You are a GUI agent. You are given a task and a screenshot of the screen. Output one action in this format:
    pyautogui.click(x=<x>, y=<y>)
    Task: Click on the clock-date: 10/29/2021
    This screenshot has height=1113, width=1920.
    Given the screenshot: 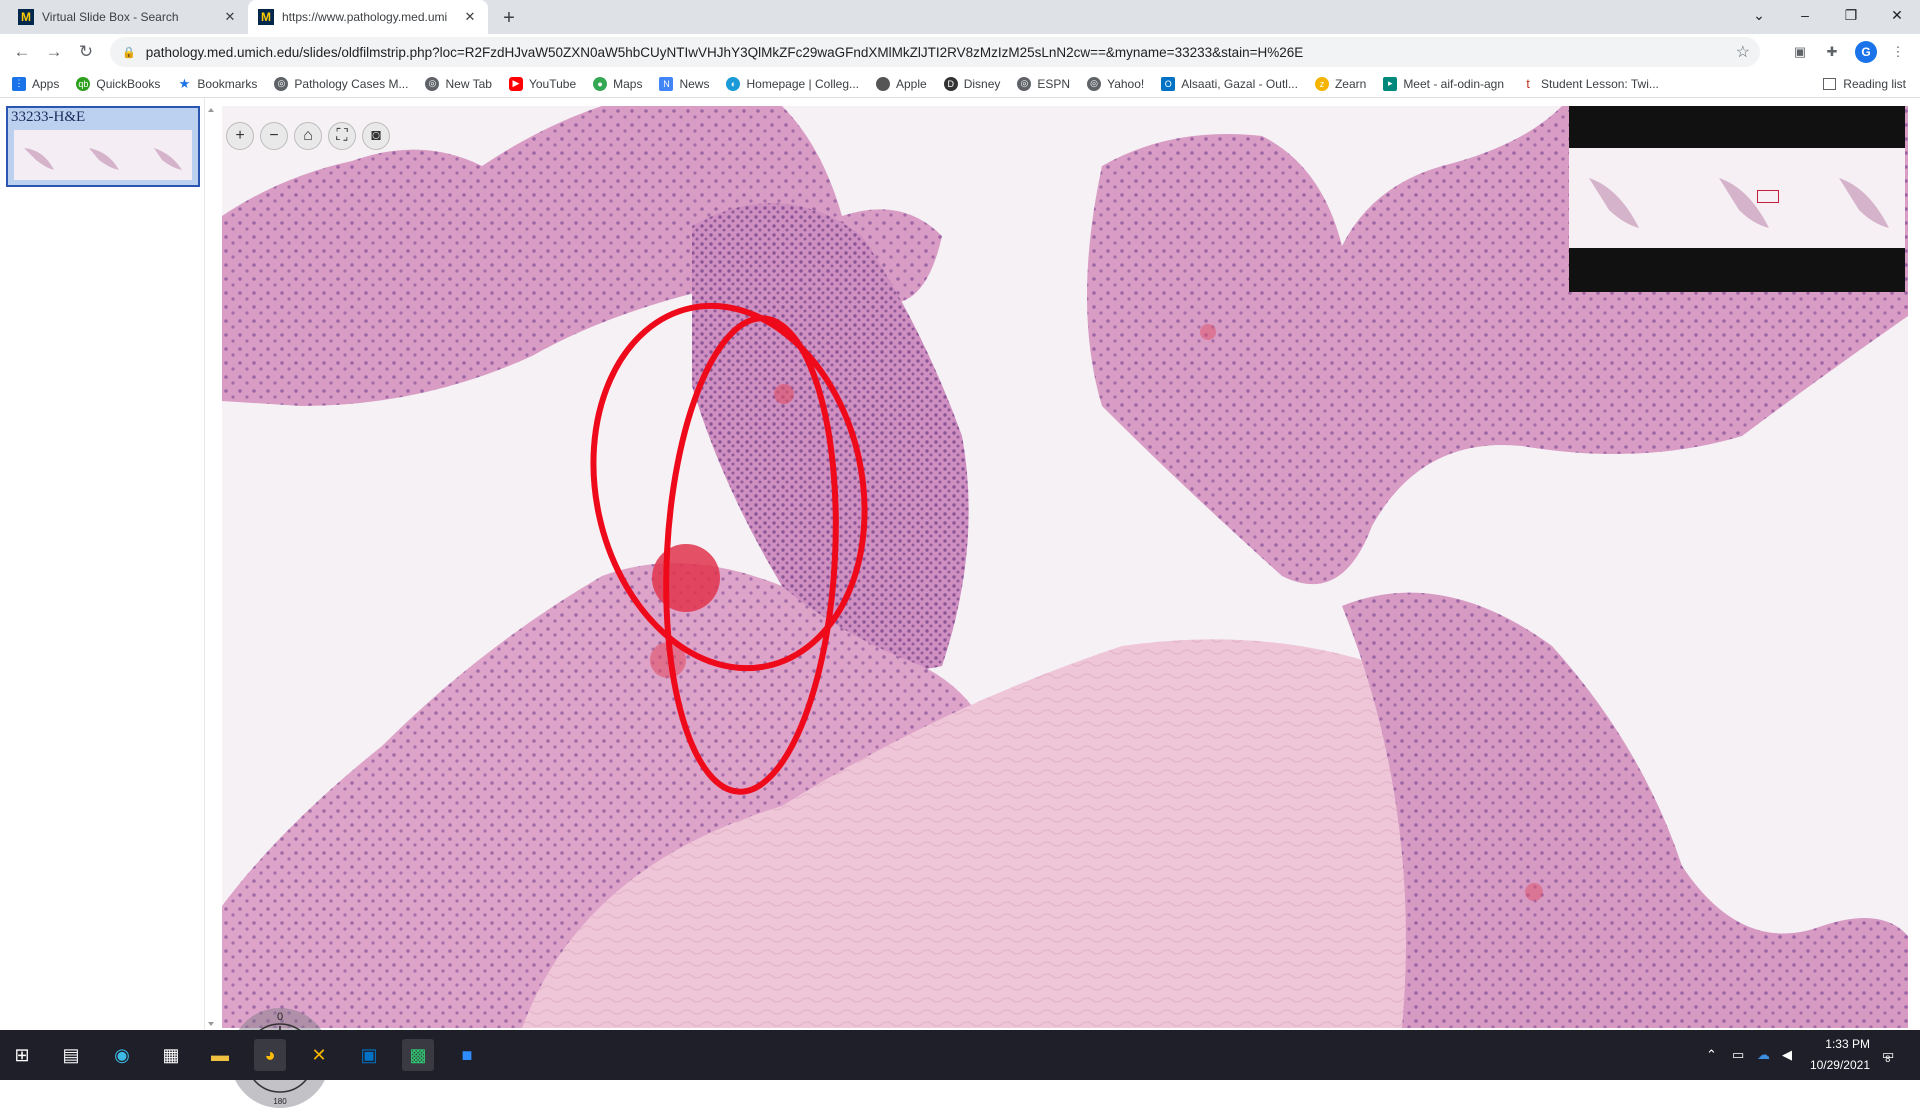 What is the action you would take?
    pyautogui.click(x=1839, y=1065)
    